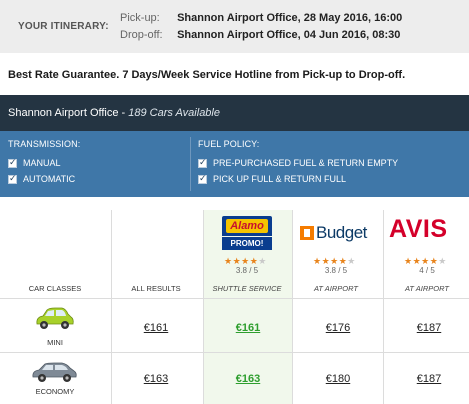 This screenshot has width=469, height=404. What do you see at coordinates (156, 328) in the screenshot?
I see `mini-all-price: €161` at bounding box center [156, 328].